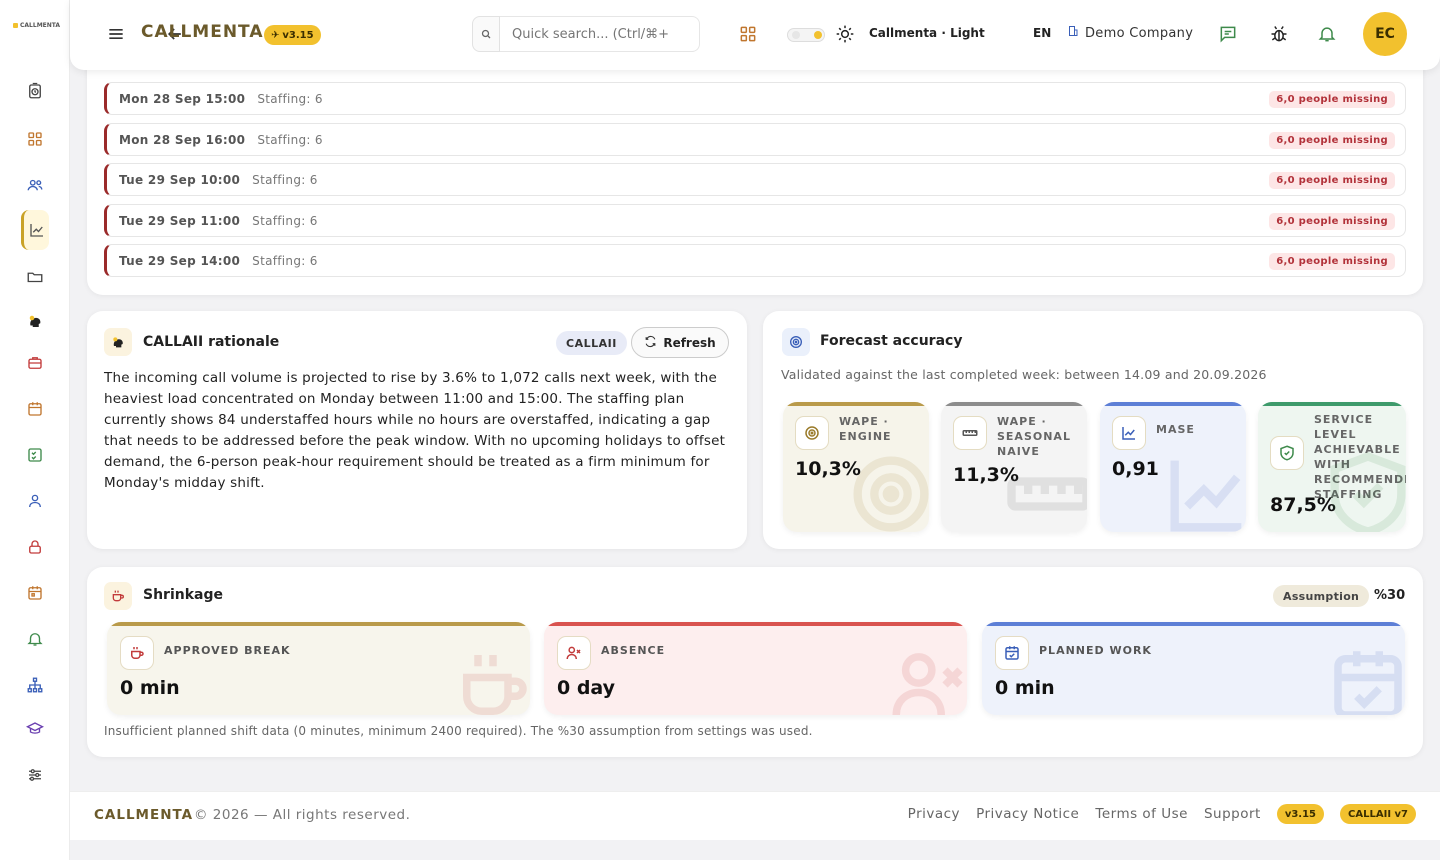 This screenshot has height=860, width=1440. I want to click on version-badge: ✈ v3.15, so click(292, 35).